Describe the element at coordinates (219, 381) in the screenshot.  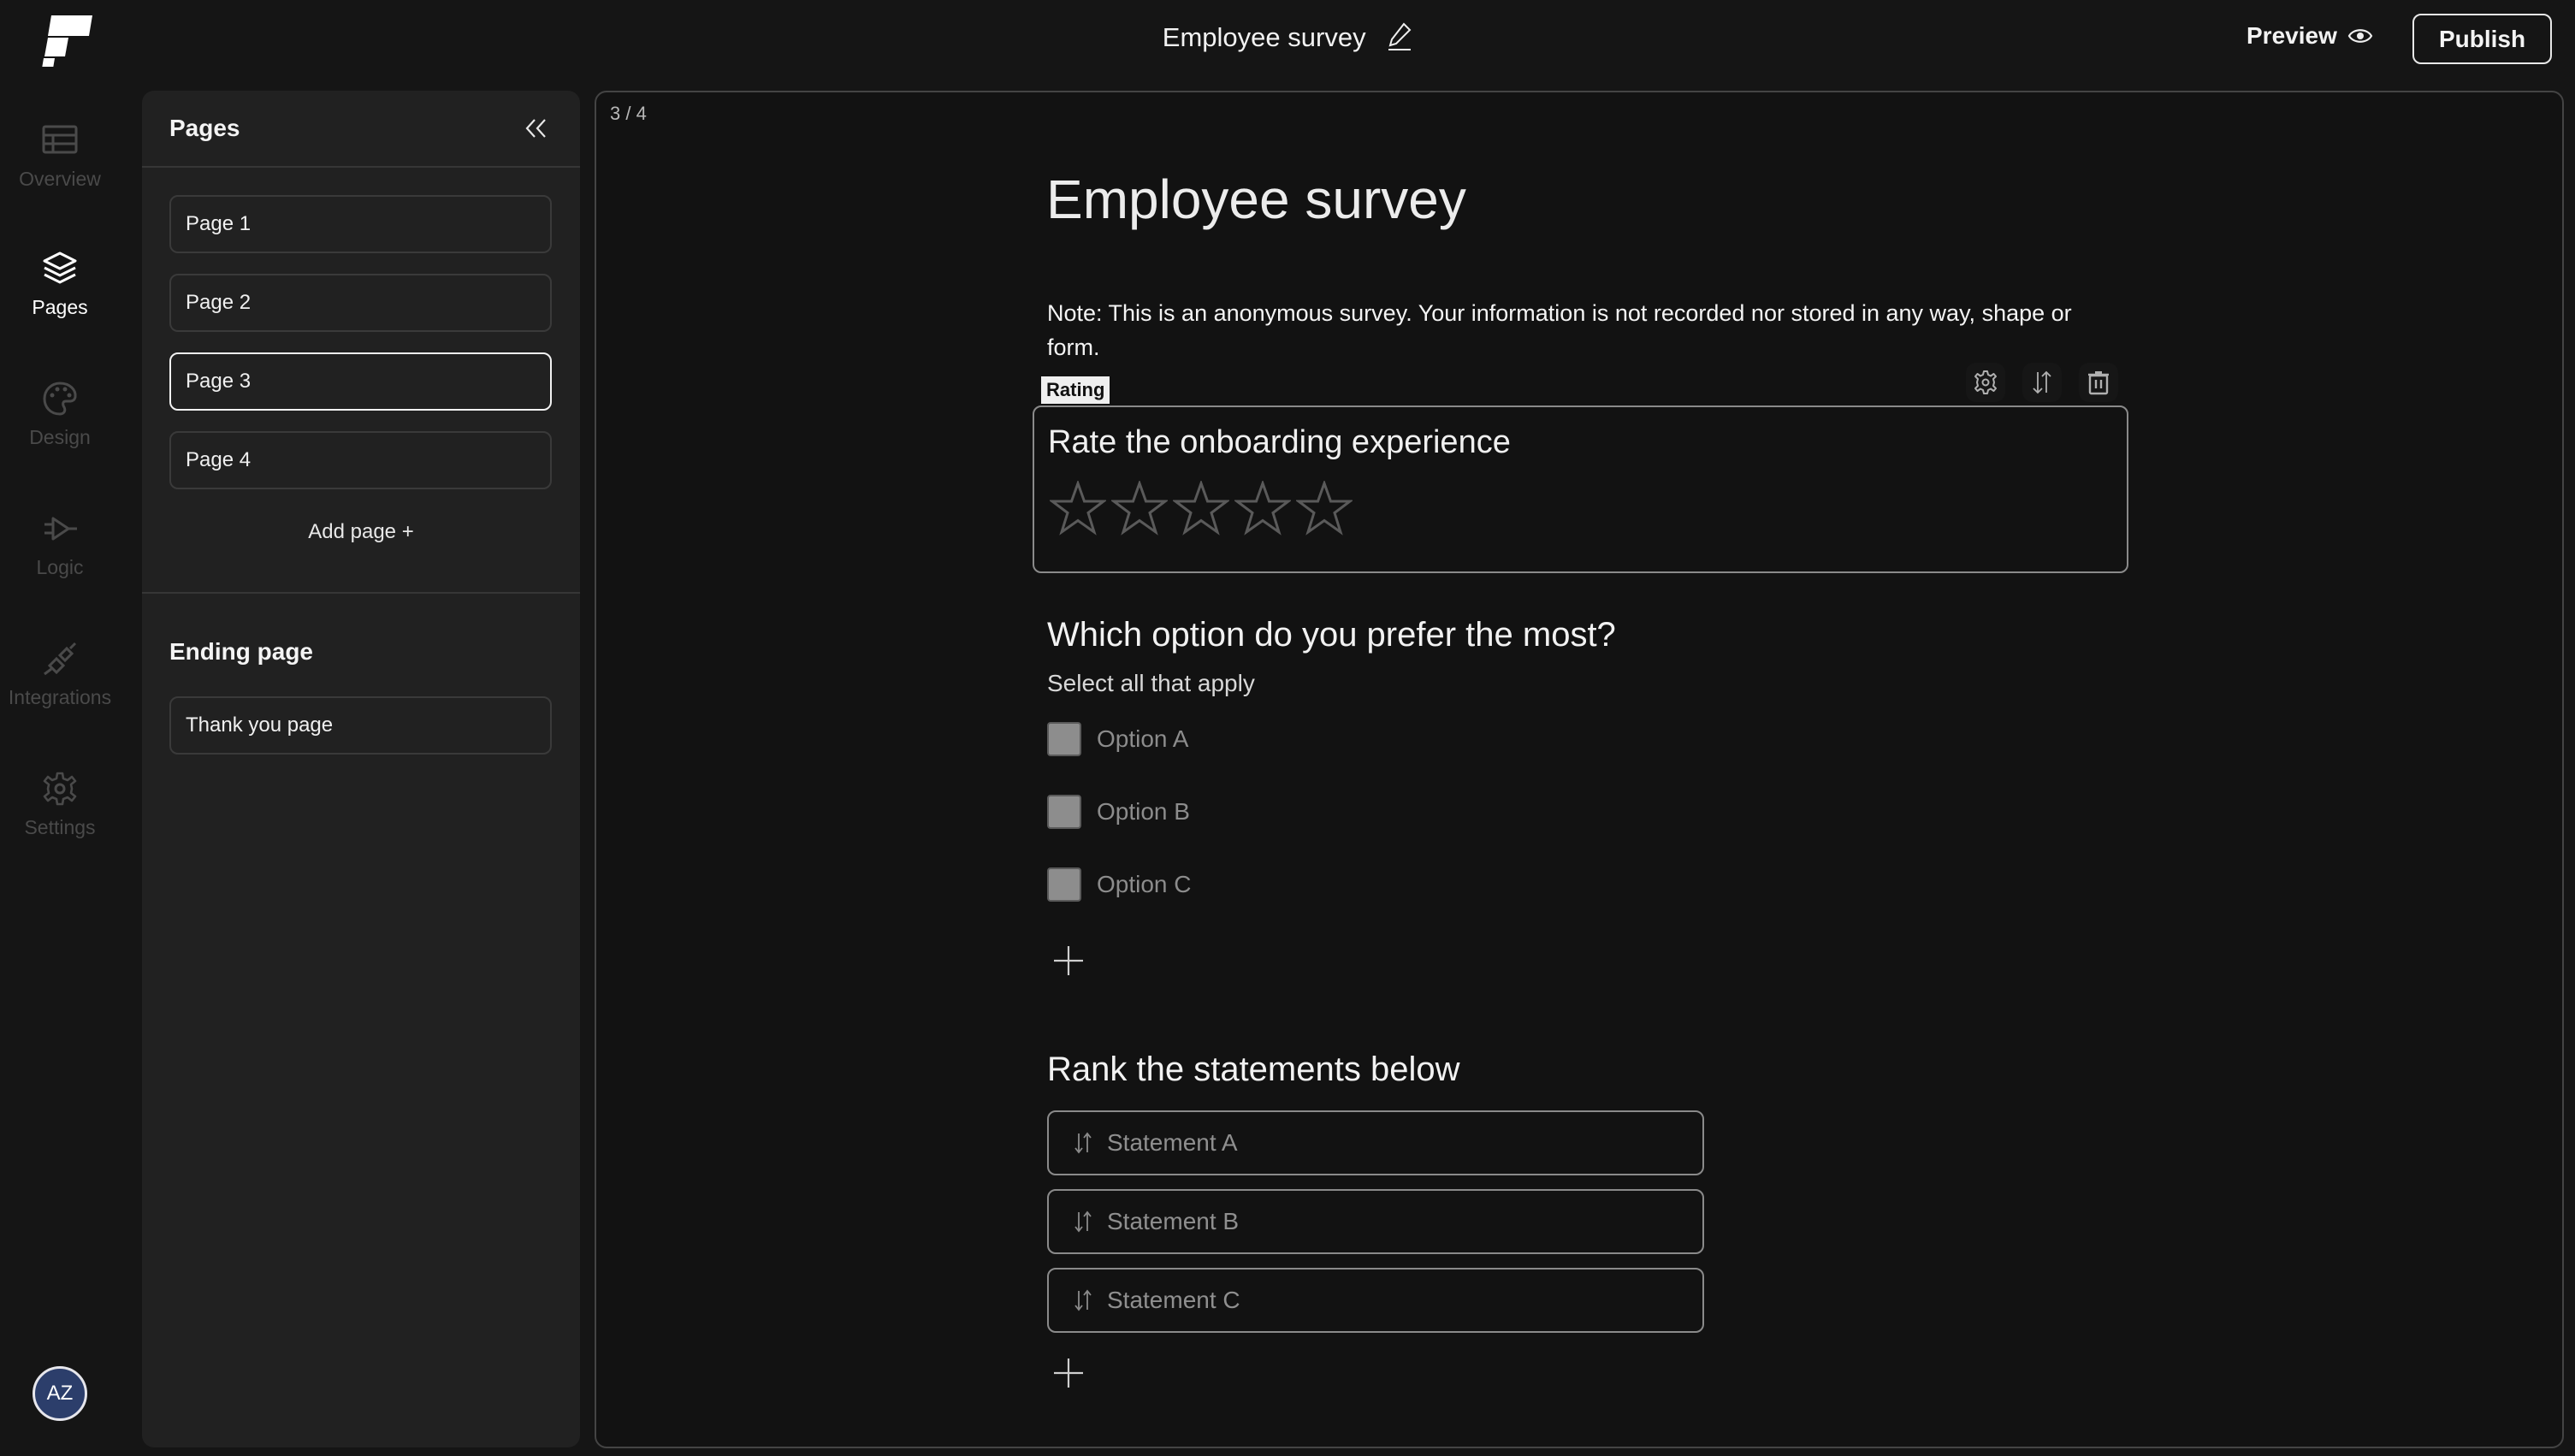
I see `page-item-label: Page 3` at that location.